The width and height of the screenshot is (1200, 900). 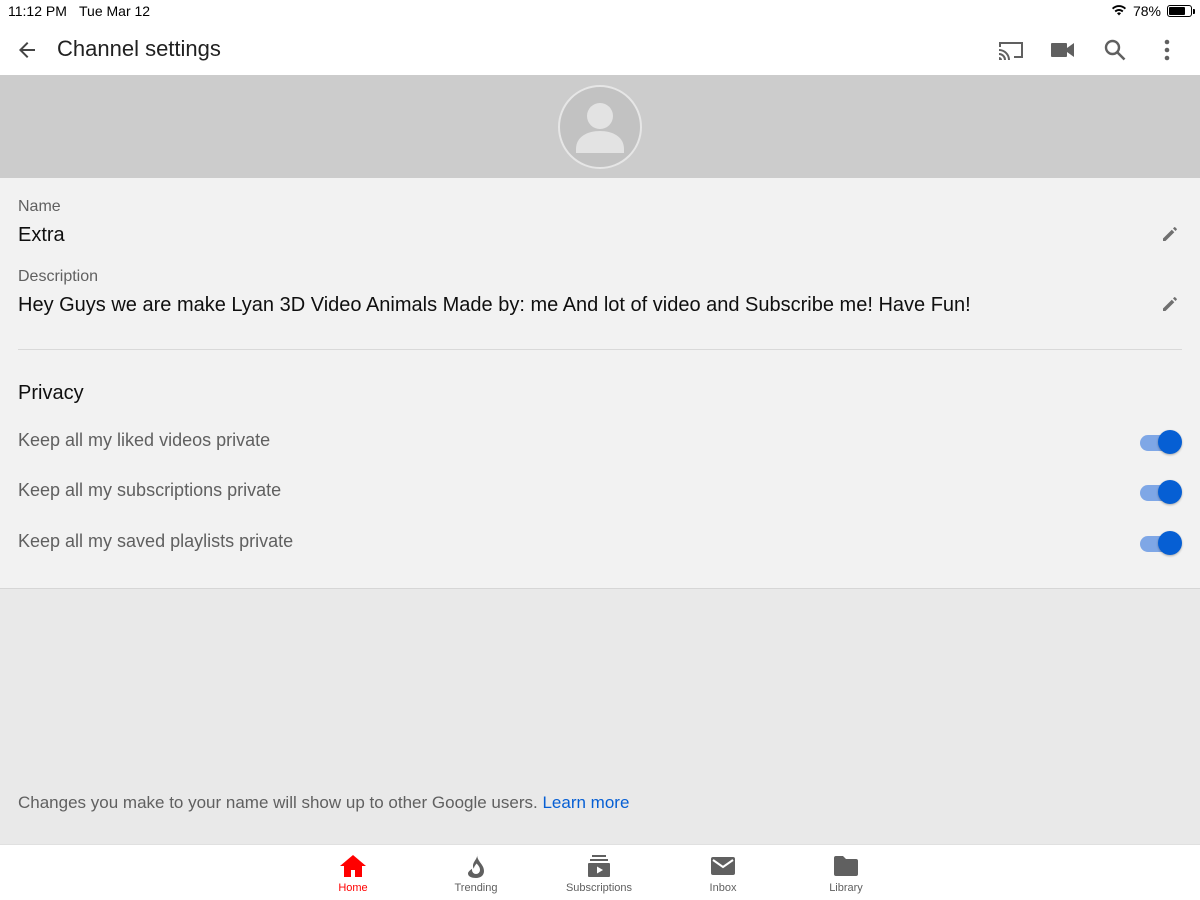 What do you see at coordinates (1177, 11) in the screenshot?
I see `battery-fill` at bounding box center [1177, 11].